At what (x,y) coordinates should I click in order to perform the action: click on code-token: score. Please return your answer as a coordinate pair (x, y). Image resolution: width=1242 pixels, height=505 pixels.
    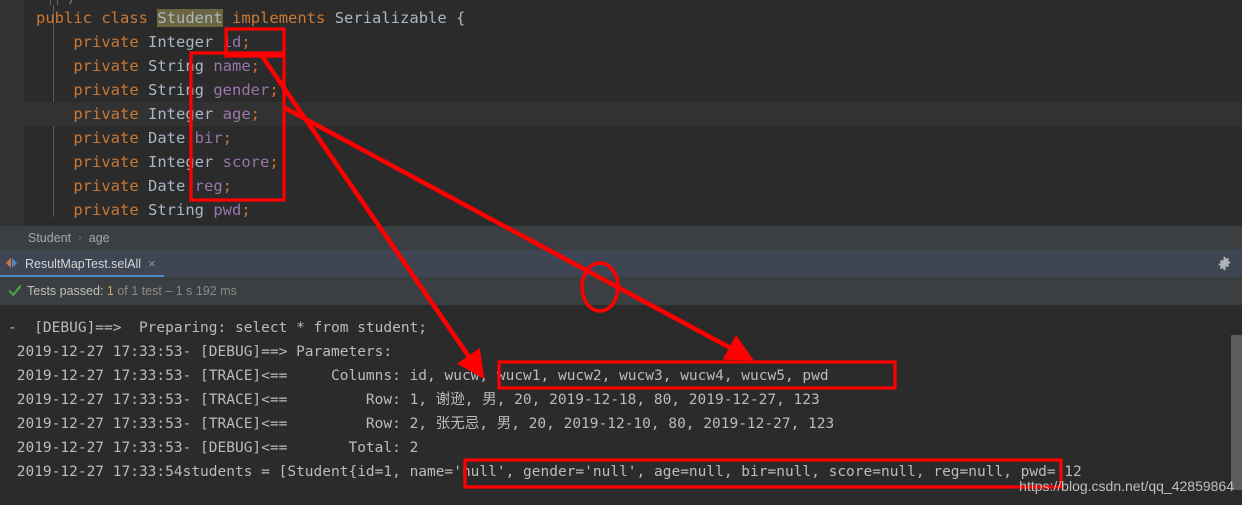
    Looking at the image, I should click on (246, 162).